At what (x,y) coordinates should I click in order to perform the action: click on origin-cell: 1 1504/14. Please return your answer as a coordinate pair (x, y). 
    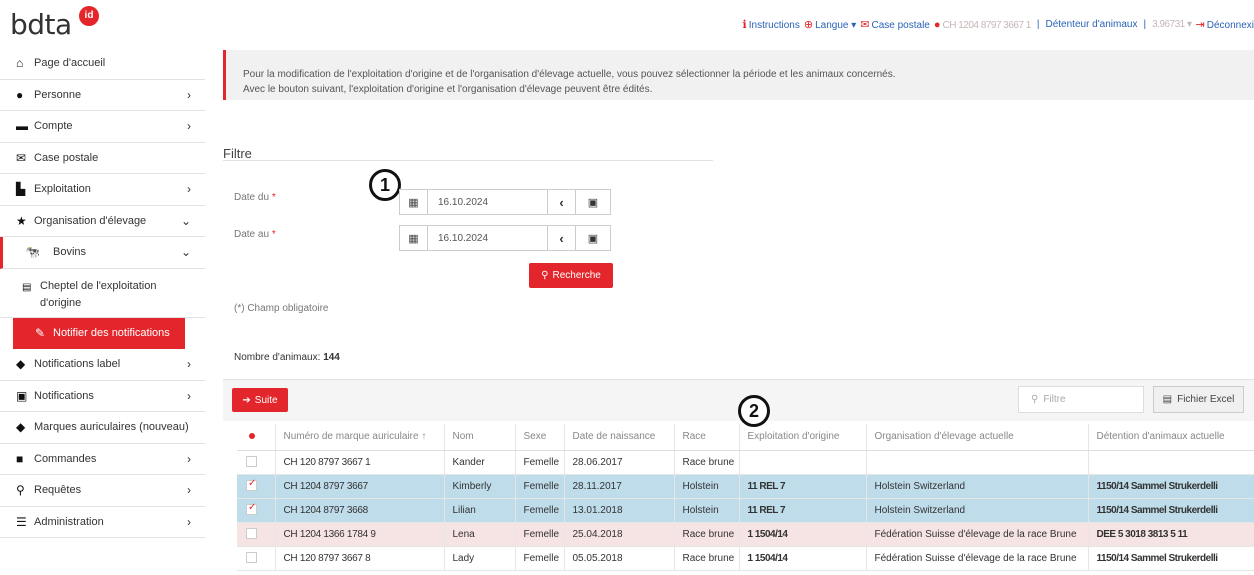
    Looking at the image, I should click on (803, 558).